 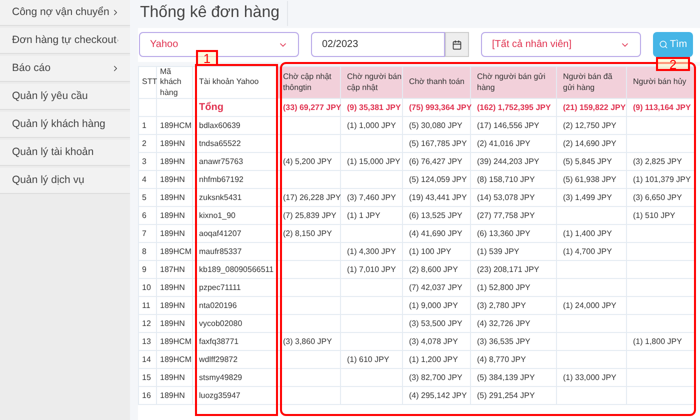 I want to click on table-cell: (4) 295,142 JPY, so click(x=436, y=395).